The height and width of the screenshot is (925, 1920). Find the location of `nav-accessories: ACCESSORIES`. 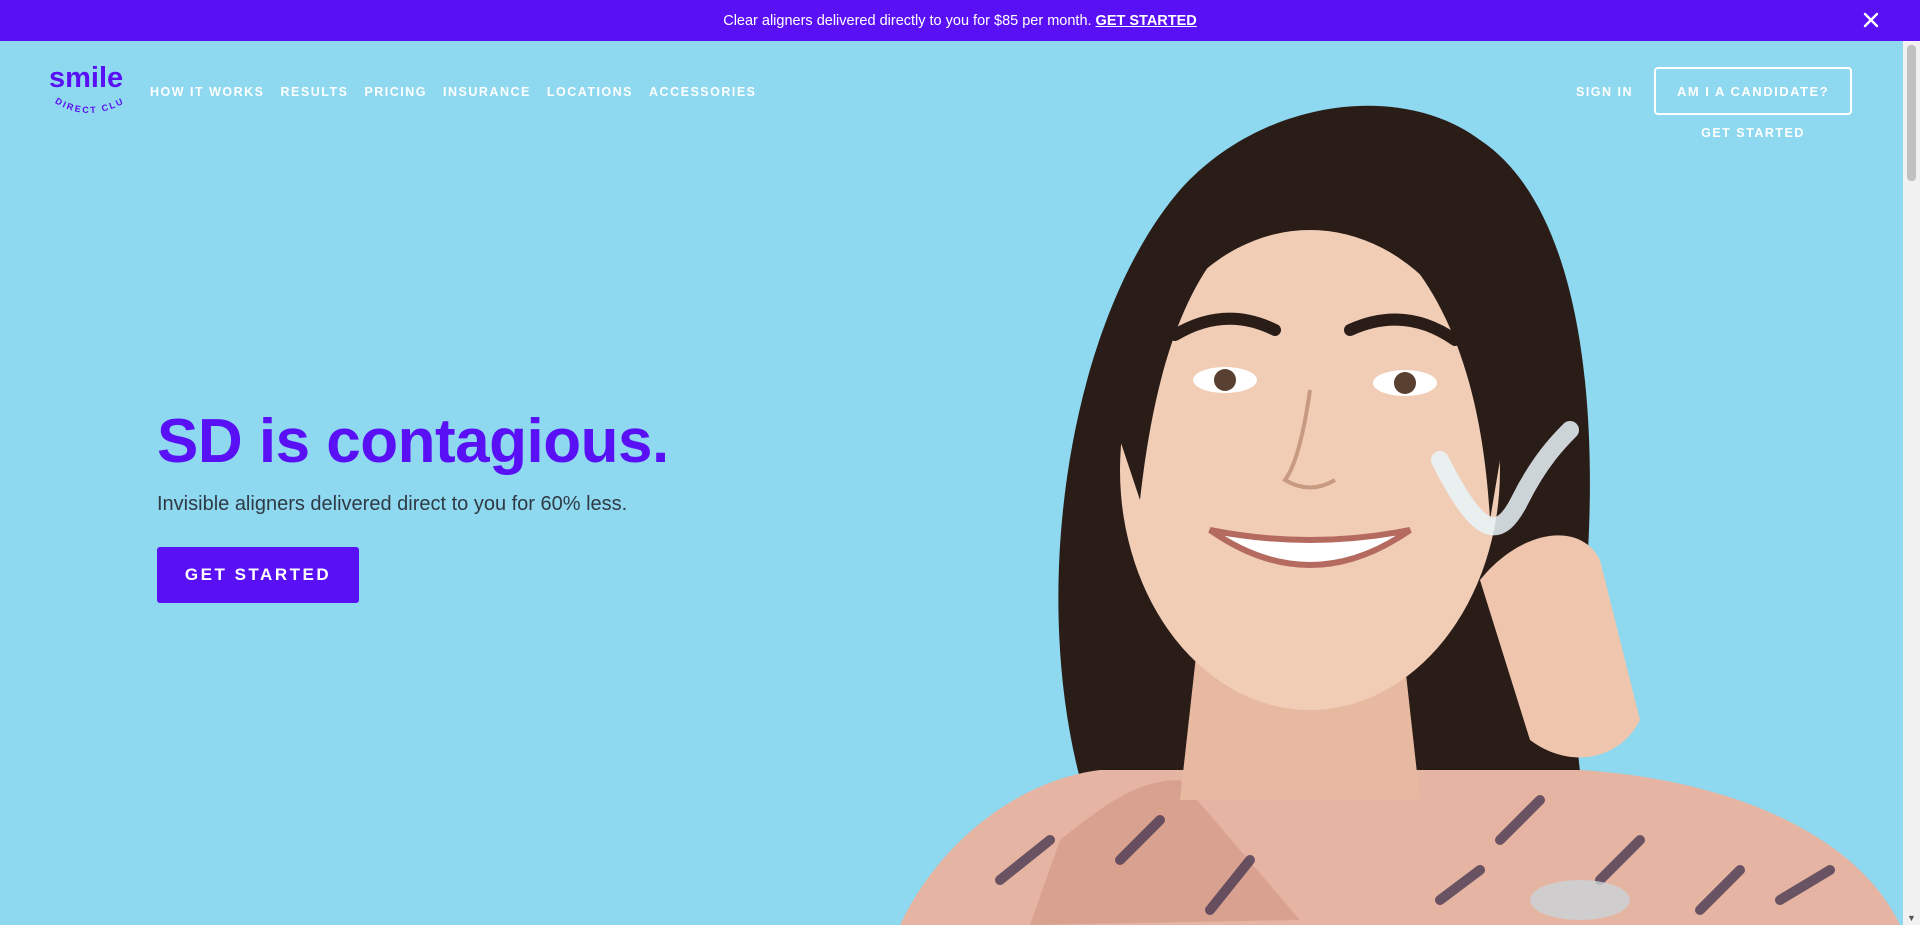

nav-accessories: ACCESSORIES is located at coordinates (703, 92).